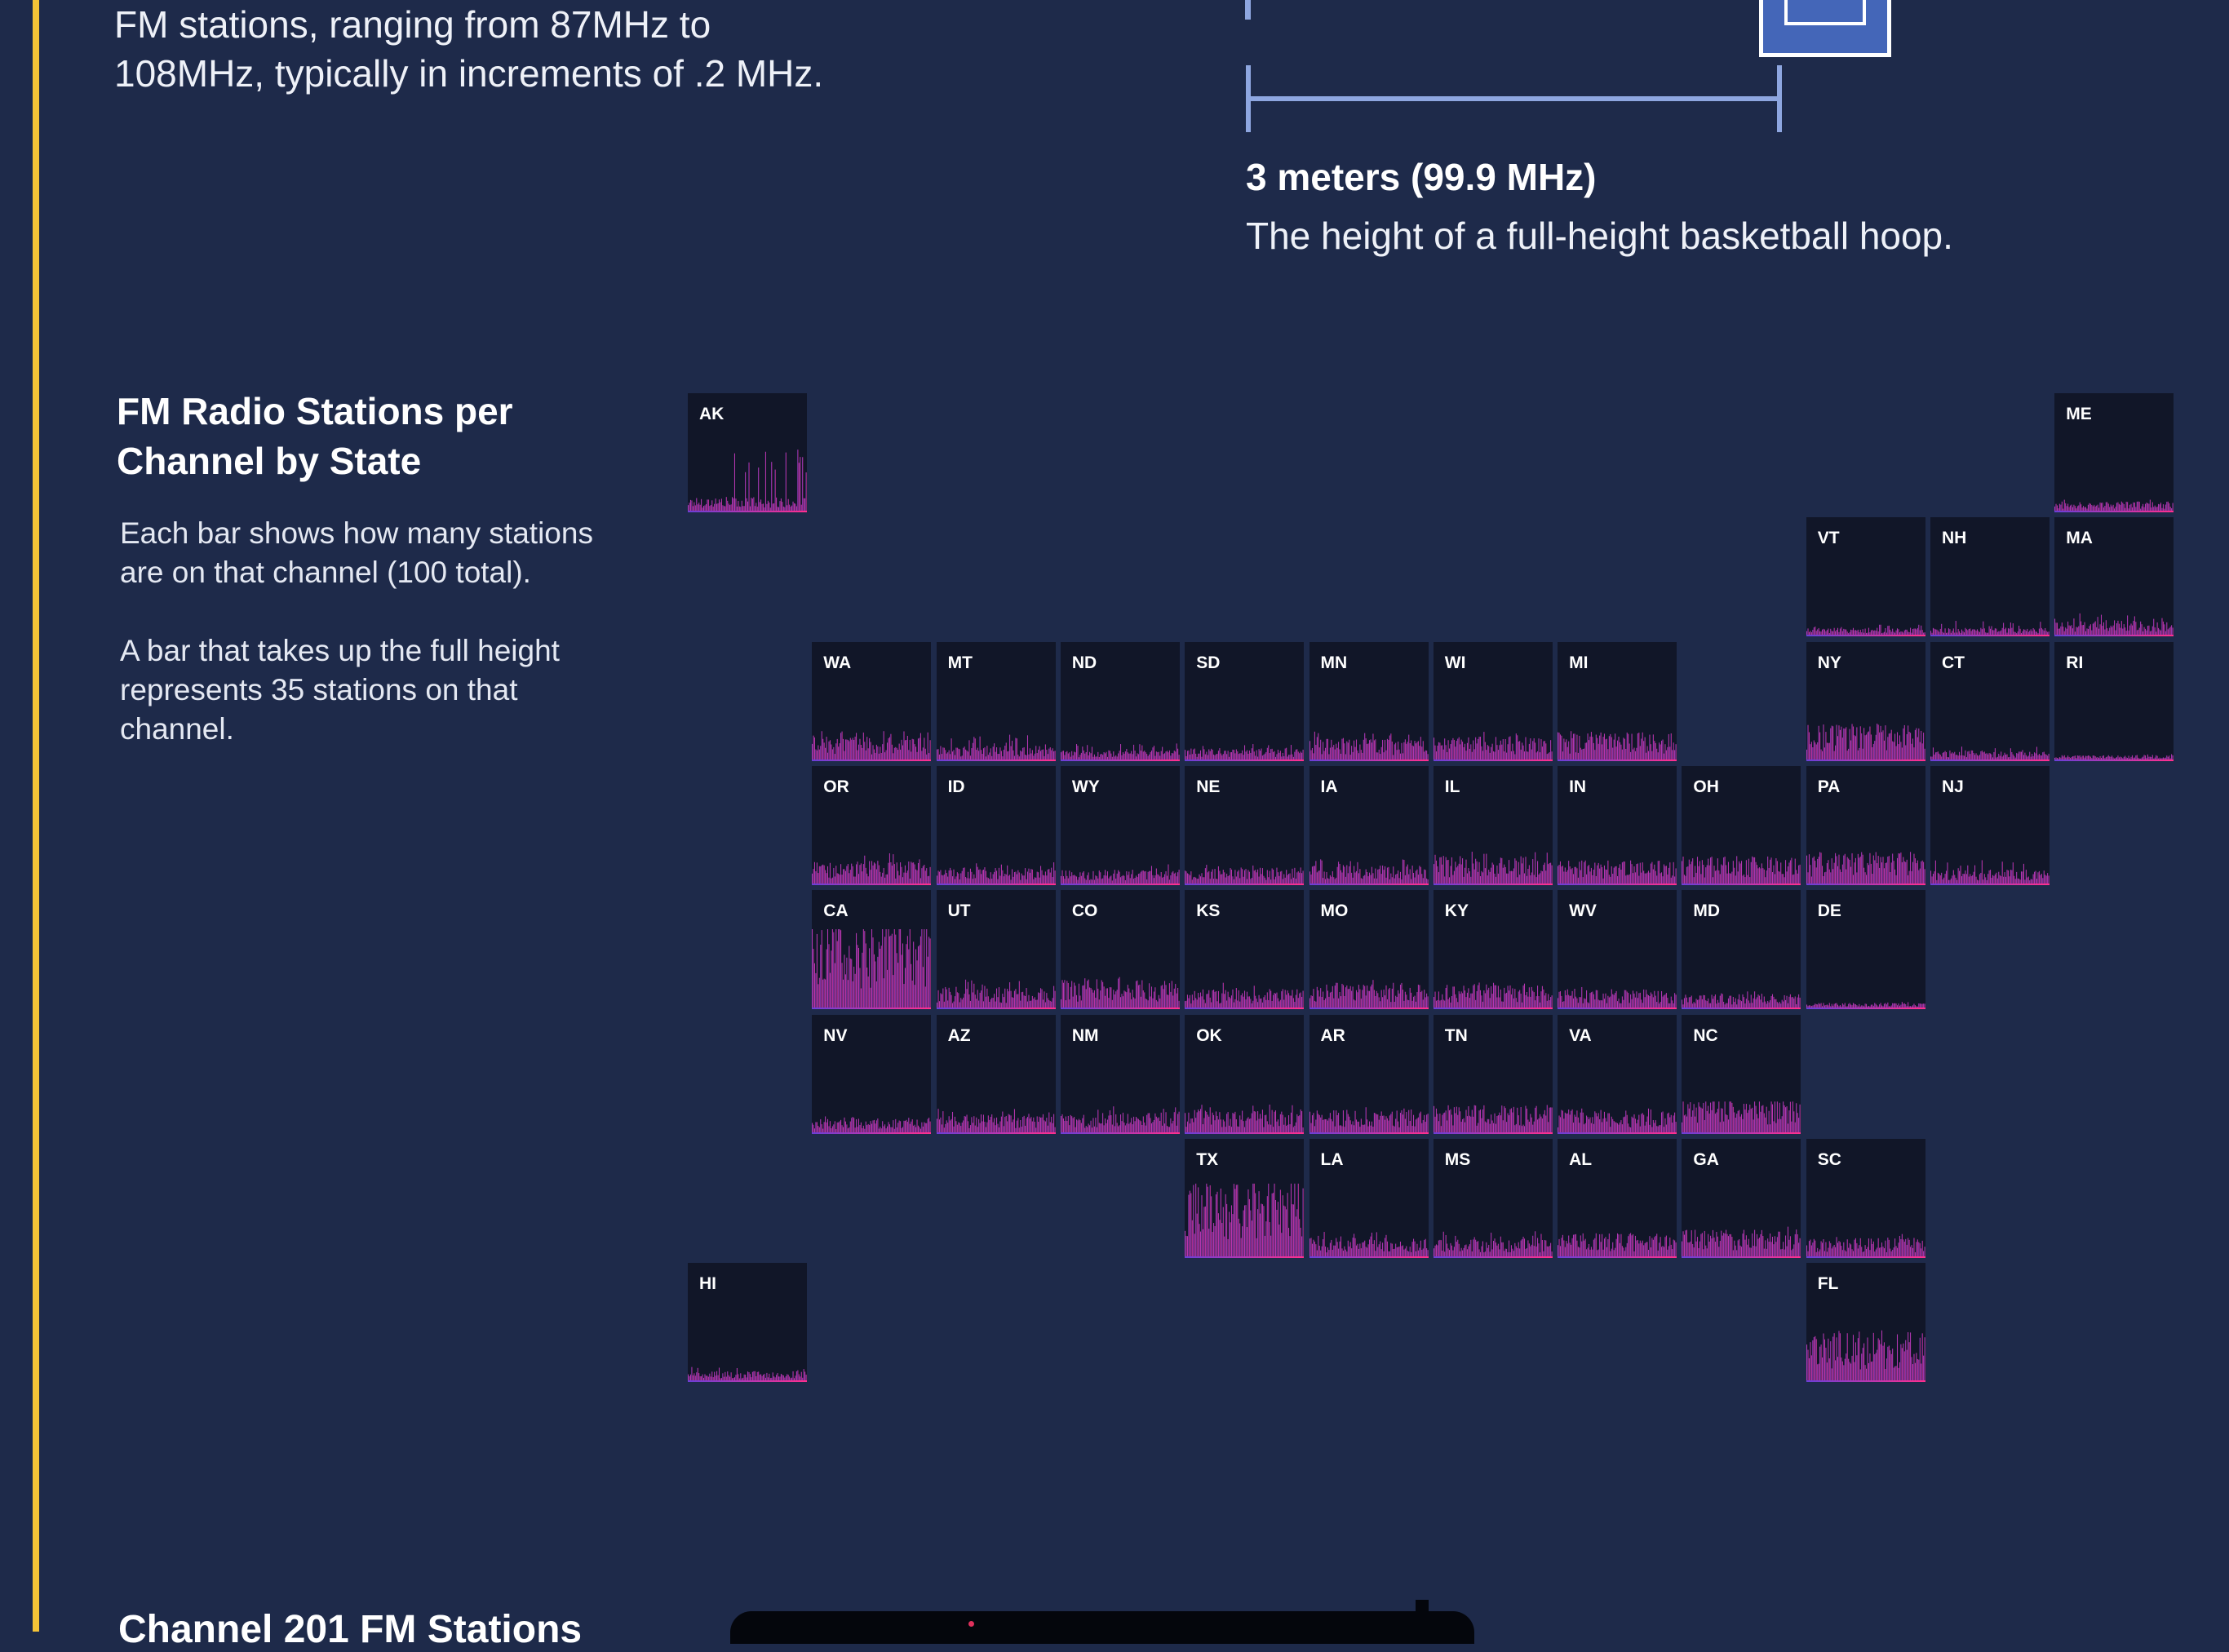 The width and height of the screenshot is (2229, 1652). Describe the element at coordinates (1865, 760) in the screenshot. I see `baseline-ny` at that location.